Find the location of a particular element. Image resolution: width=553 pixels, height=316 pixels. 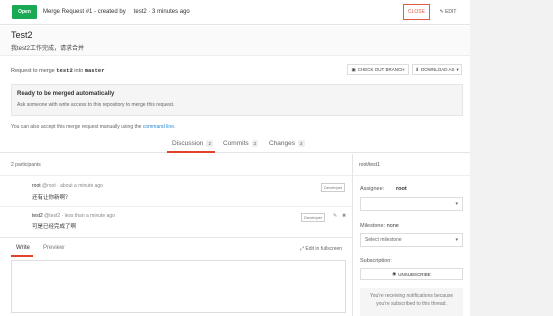

edit-button: ✎ EDIT is located at coordinates (448, 12).